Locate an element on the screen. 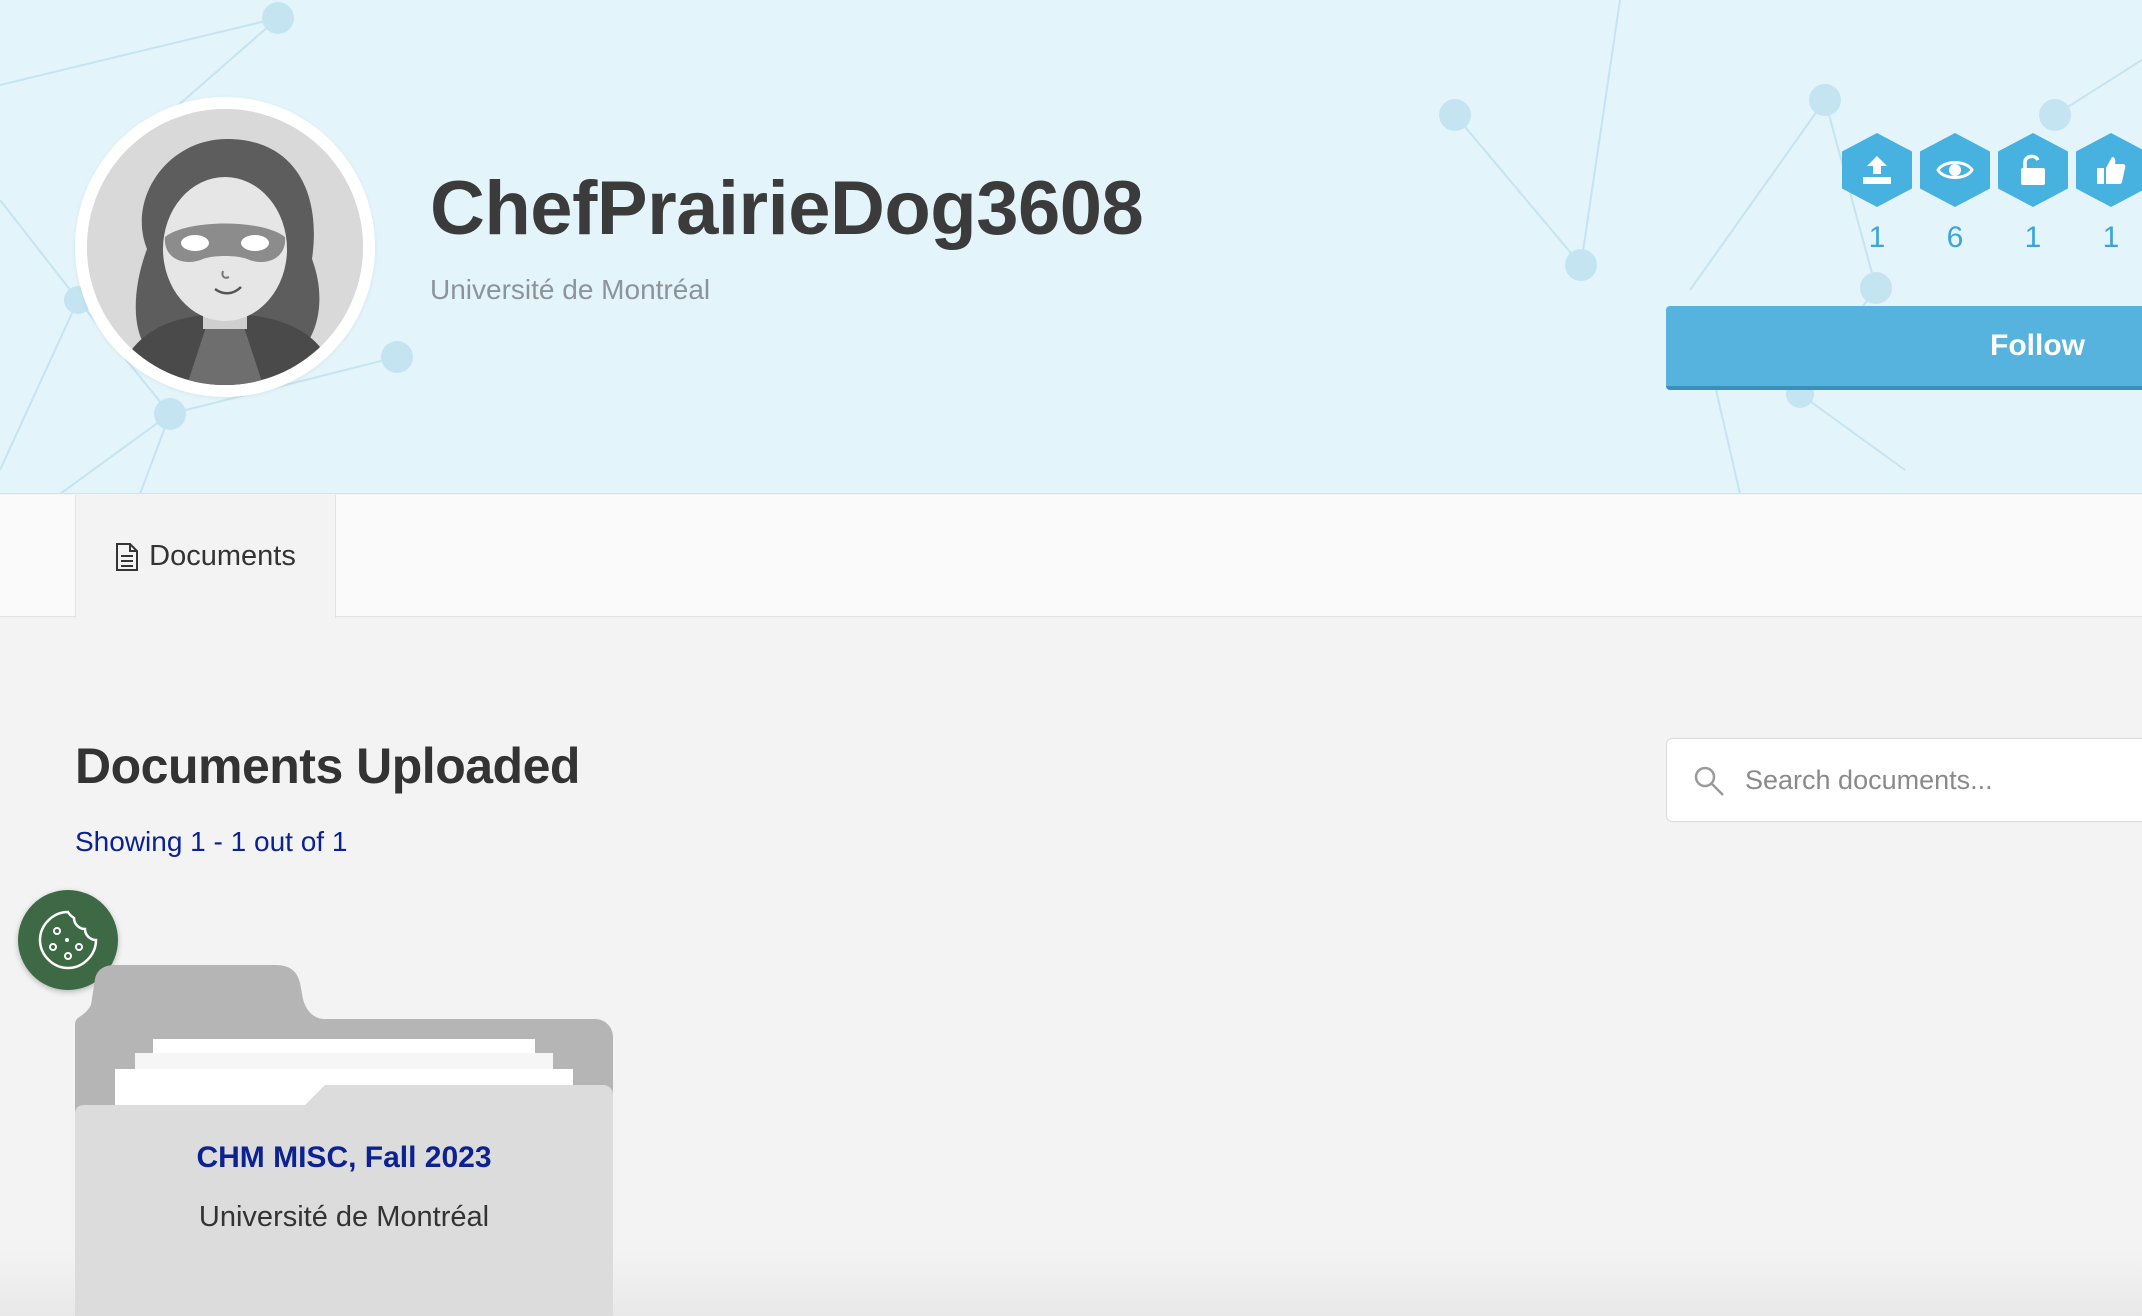 Image resolution: width=2142 pixels, height=1316 pixels. thumbs-up-icon is located at coordinates (2109, 170).